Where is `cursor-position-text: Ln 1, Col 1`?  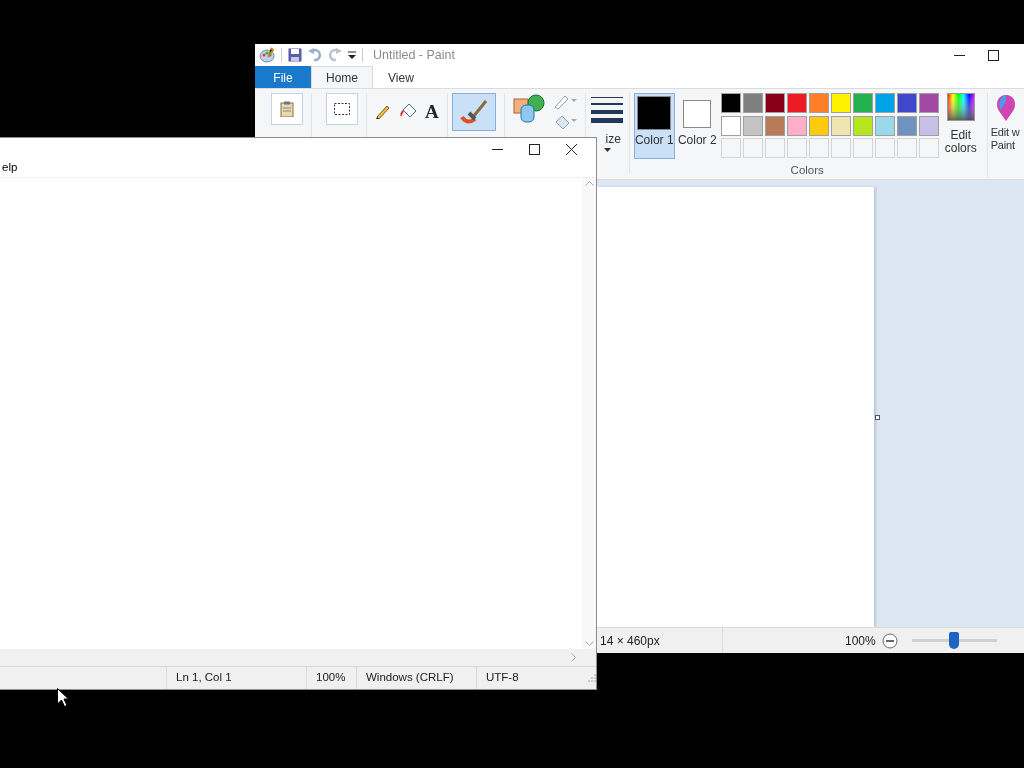 cursor-position-text: Ln 1, Col 1 is located at coordinates (204, 678).